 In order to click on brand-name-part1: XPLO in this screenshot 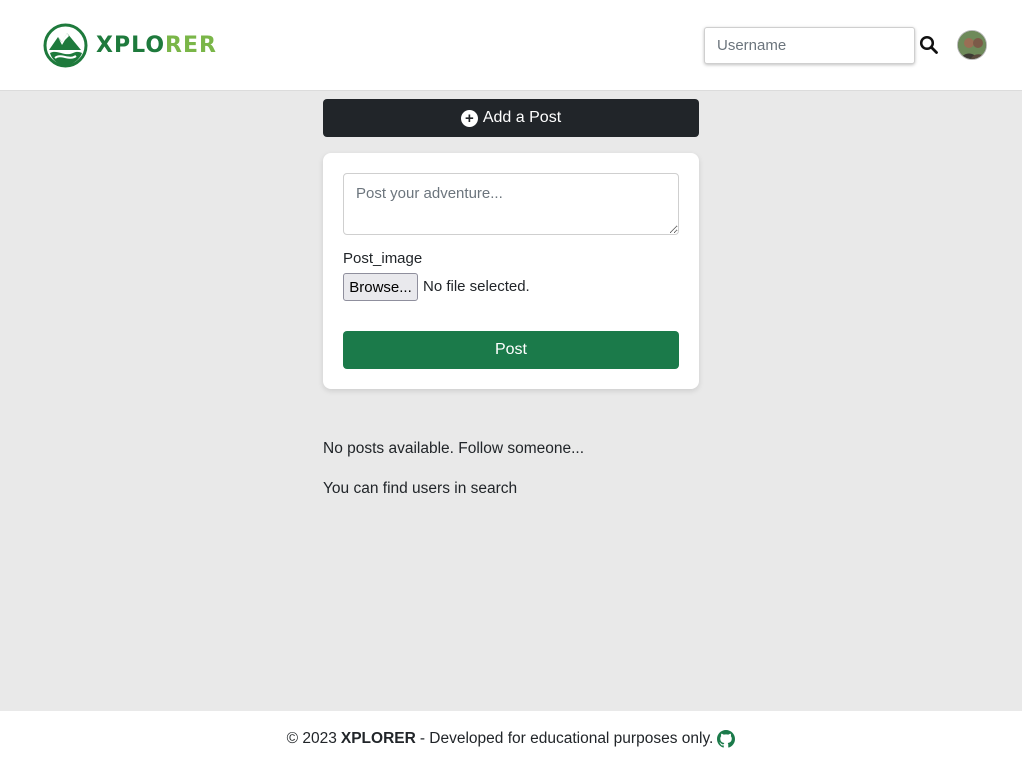, I will do `click(131, 45)`.